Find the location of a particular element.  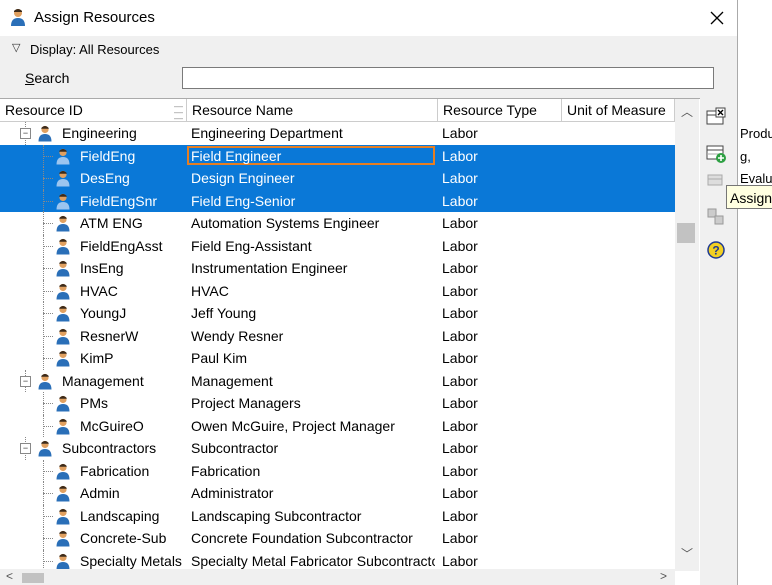

tree-group-row: − Engineering Engineering Department Labor is located at coordinates (337, 133).